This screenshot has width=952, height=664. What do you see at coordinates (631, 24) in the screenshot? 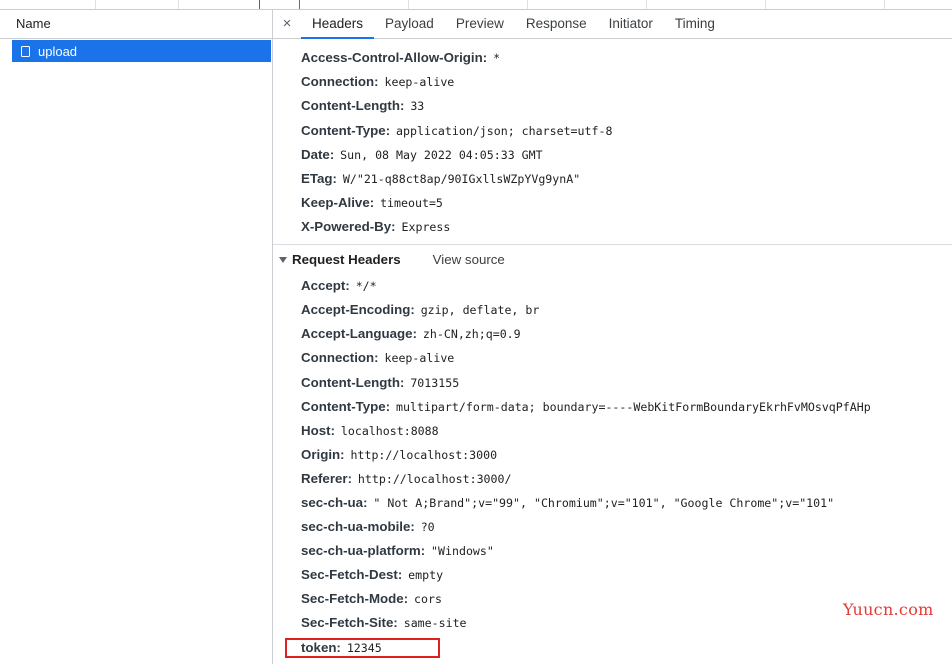
I see `tab-initiator: Initiator` at bounding box center [631, 24].